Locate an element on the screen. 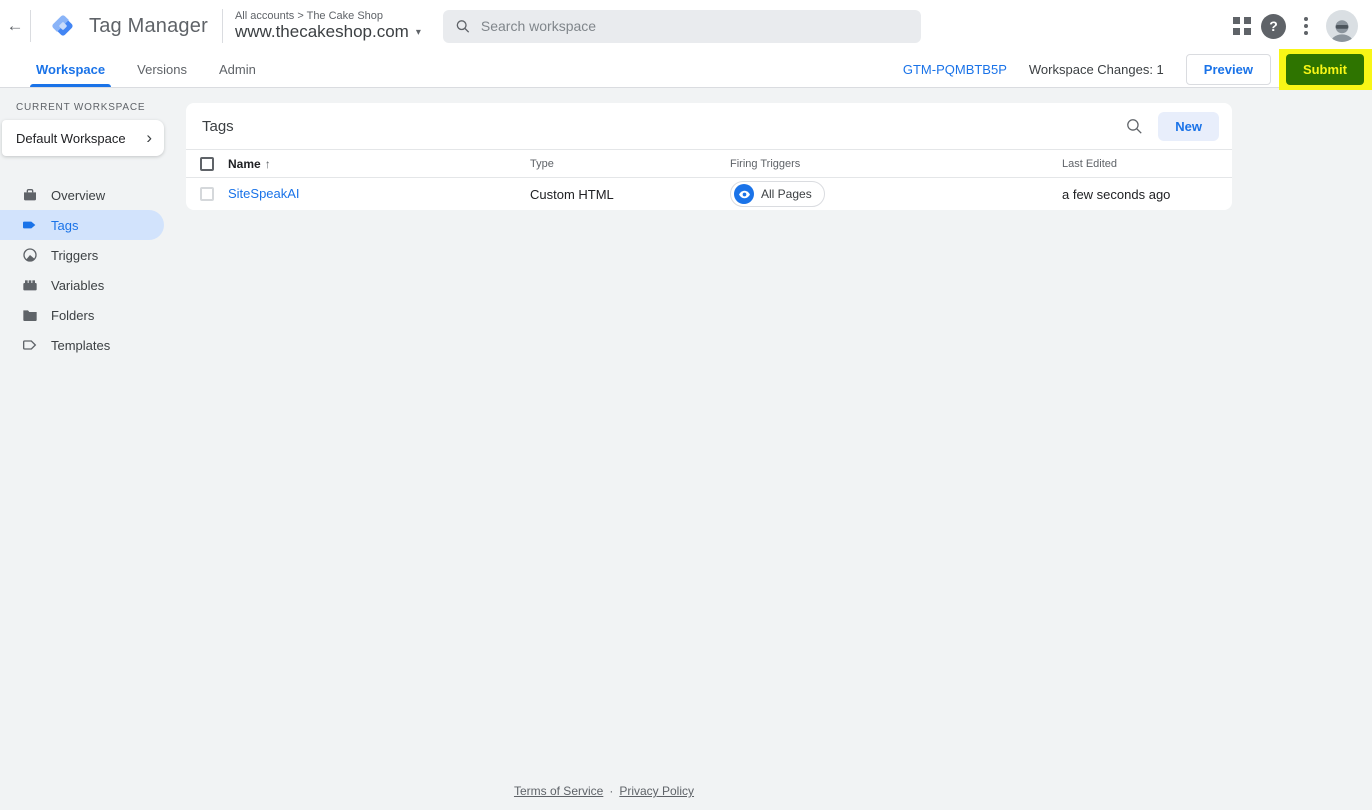 The height and width of the screenshot is (810, 1372). submit-highlight-box: Submit is located at coordinates (1325, 69).